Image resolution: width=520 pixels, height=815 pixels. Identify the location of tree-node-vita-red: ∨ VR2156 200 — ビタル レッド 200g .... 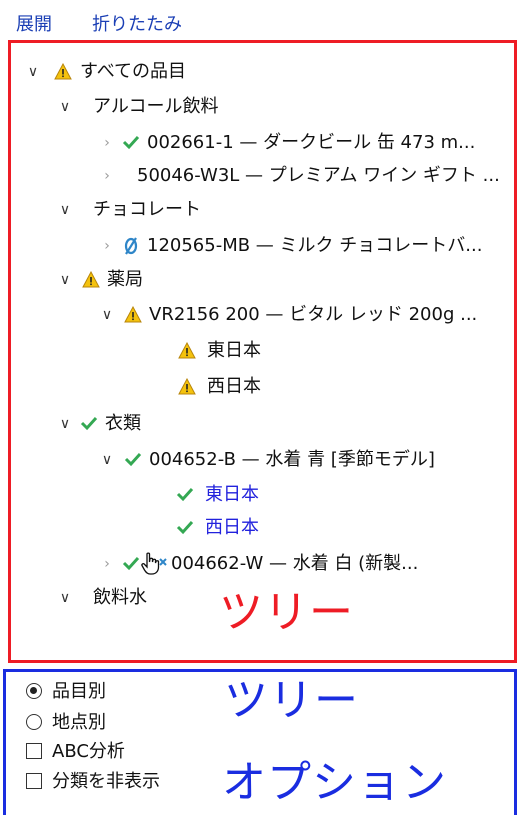
(306, 315).